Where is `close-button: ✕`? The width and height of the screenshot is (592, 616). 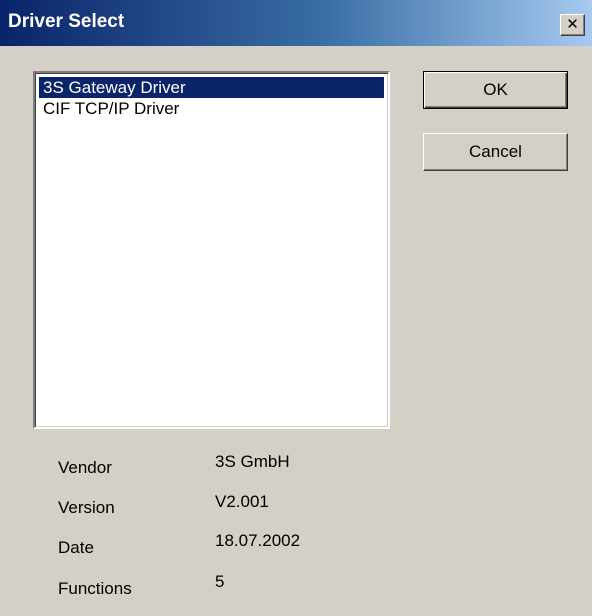
close-button: ✕ is located at coordinates (572, 25).